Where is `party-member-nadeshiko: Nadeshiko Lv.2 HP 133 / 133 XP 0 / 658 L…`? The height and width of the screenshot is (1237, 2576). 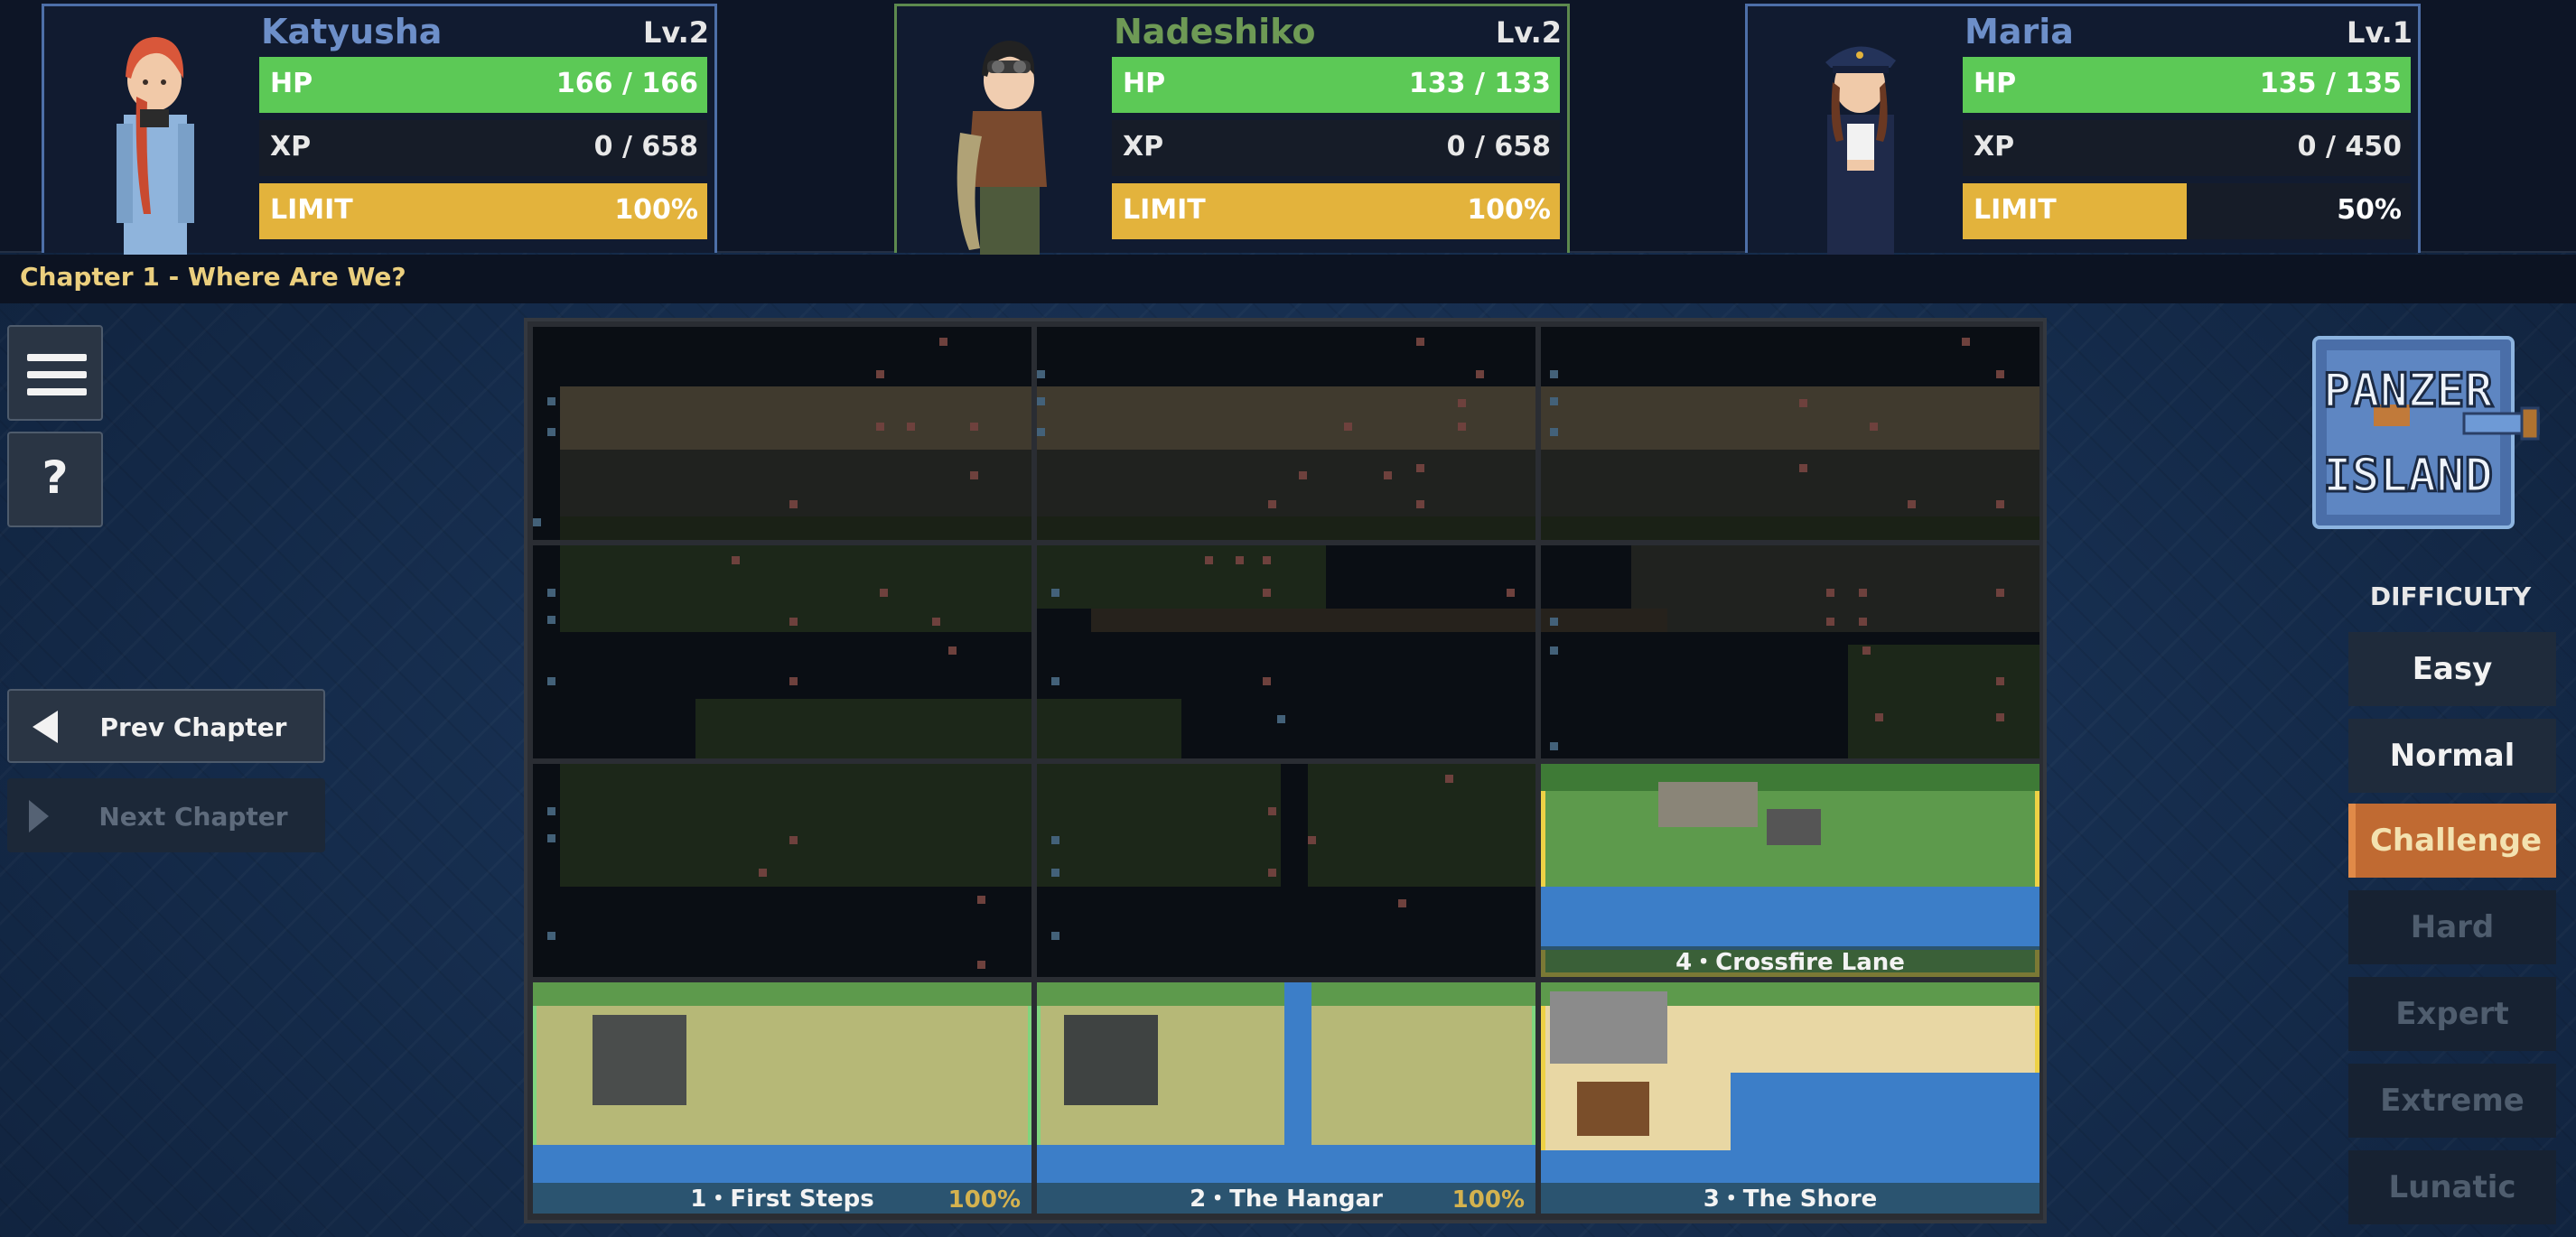 party-member-nadeshiko: Nadeshiko Lv.2 HP 133 / 133 XP 0 / 658 L… is located at coordinates (1232, 130).